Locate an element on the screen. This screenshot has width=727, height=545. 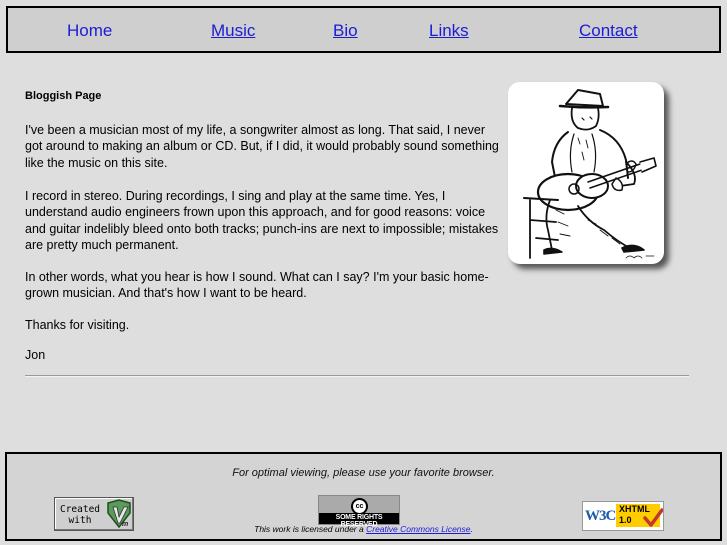
signature: Jon is located at coordinates (35, 355).